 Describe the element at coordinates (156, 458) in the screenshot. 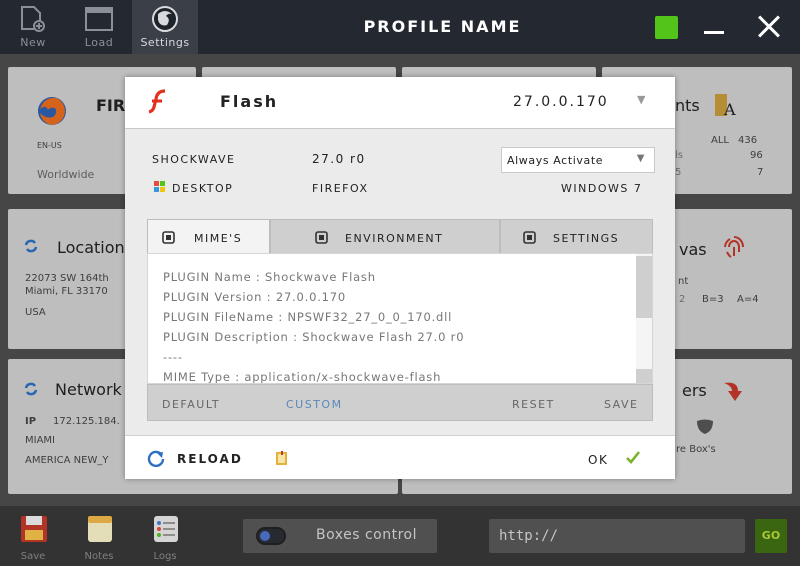

I see `reload-icon` at that location.